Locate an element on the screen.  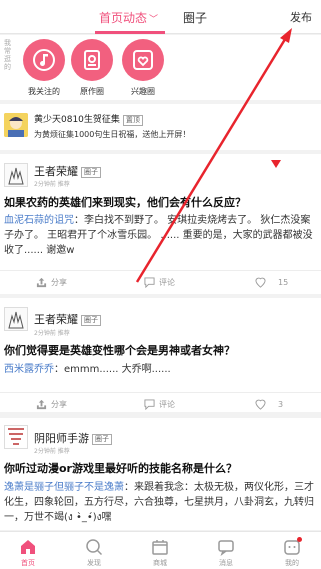
profile-icon is located at coordinates (292, 546).